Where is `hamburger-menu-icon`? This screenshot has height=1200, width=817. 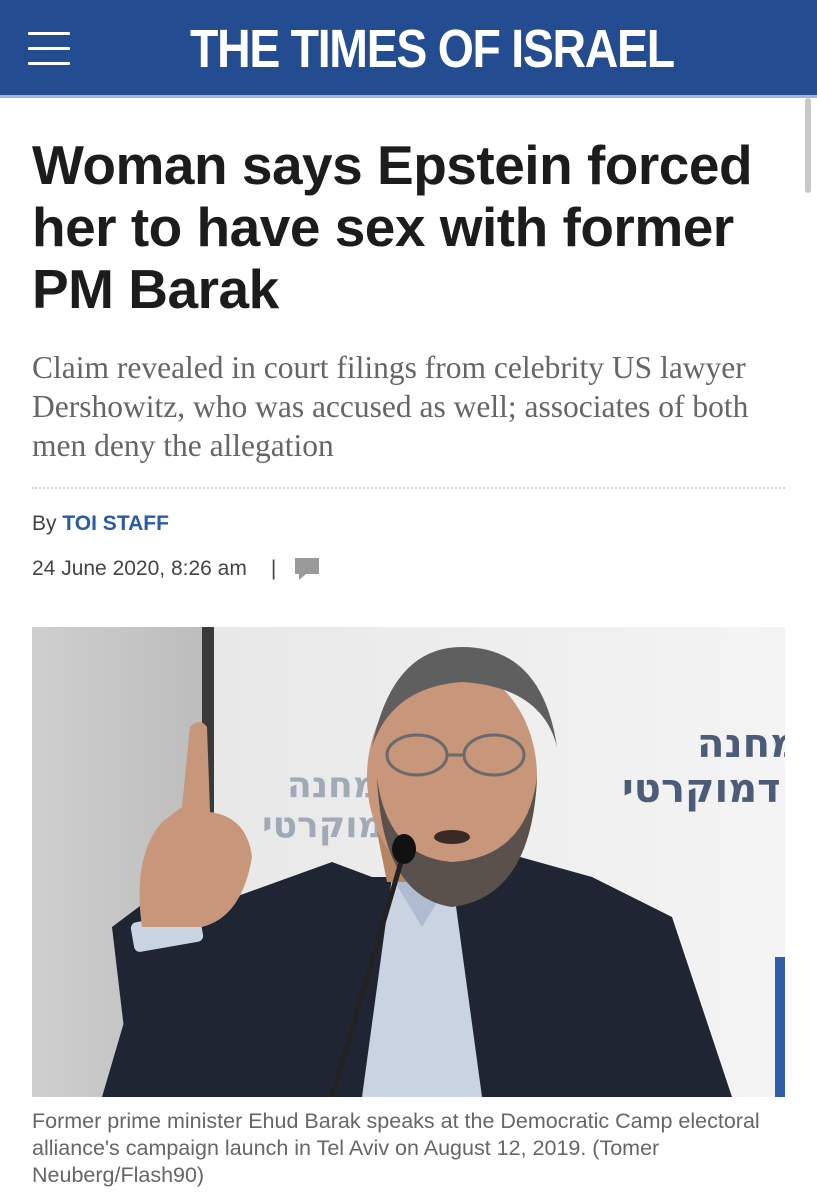 hamburger-menu-icon is located at coordinates (50, 49).